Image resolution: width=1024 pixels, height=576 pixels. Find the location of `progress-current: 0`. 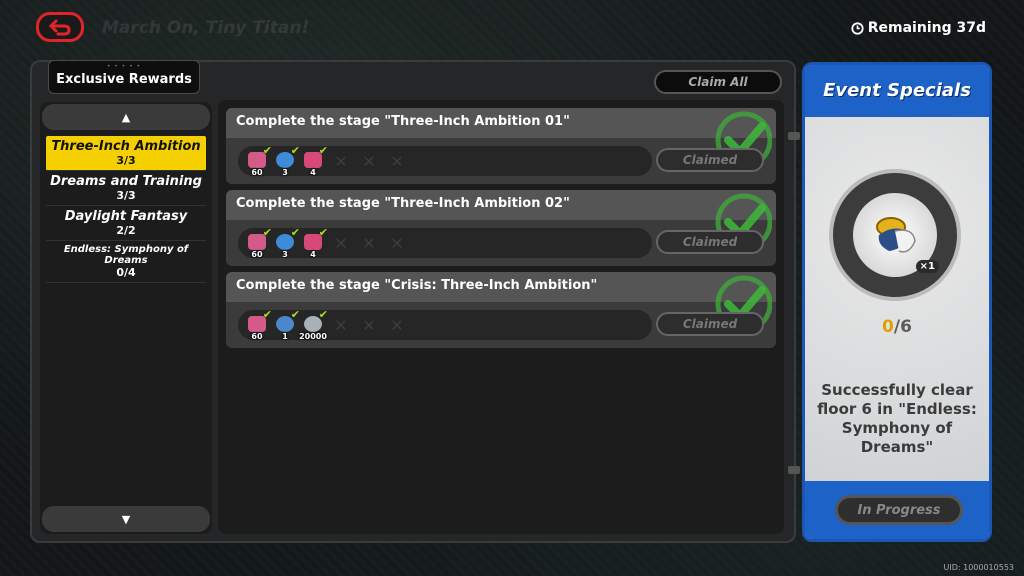

progress-current: 0 is located at coordinates (888, 327).